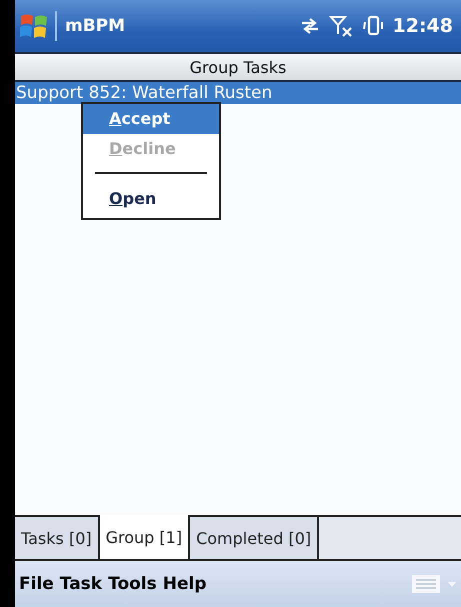  What do you see at coordinates (151, 199) in the screenshot?
I see `menu-item: Open` at bounding box center [151, 199].